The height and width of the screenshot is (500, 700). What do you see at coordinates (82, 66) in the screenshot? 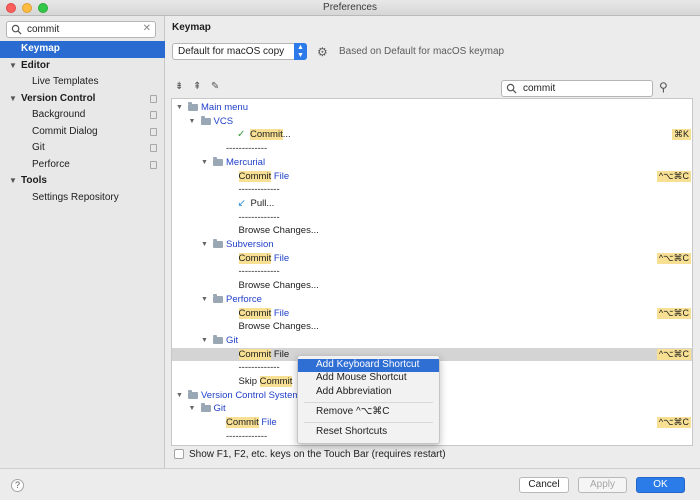
I see `sidebar-item: ▼ Editor` at bounding box center [82, 66].